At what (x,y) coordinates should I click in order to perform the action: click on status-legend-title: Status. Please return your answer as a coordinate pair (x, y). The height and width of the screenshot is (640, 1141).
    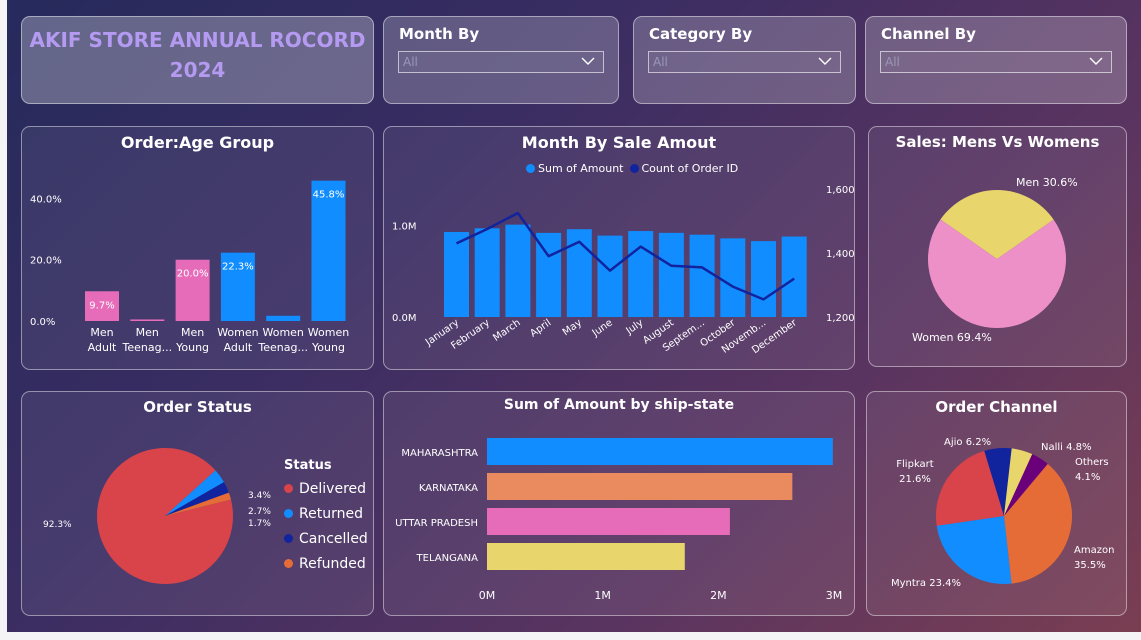
    Looking at the image, I should click on (308, 465).